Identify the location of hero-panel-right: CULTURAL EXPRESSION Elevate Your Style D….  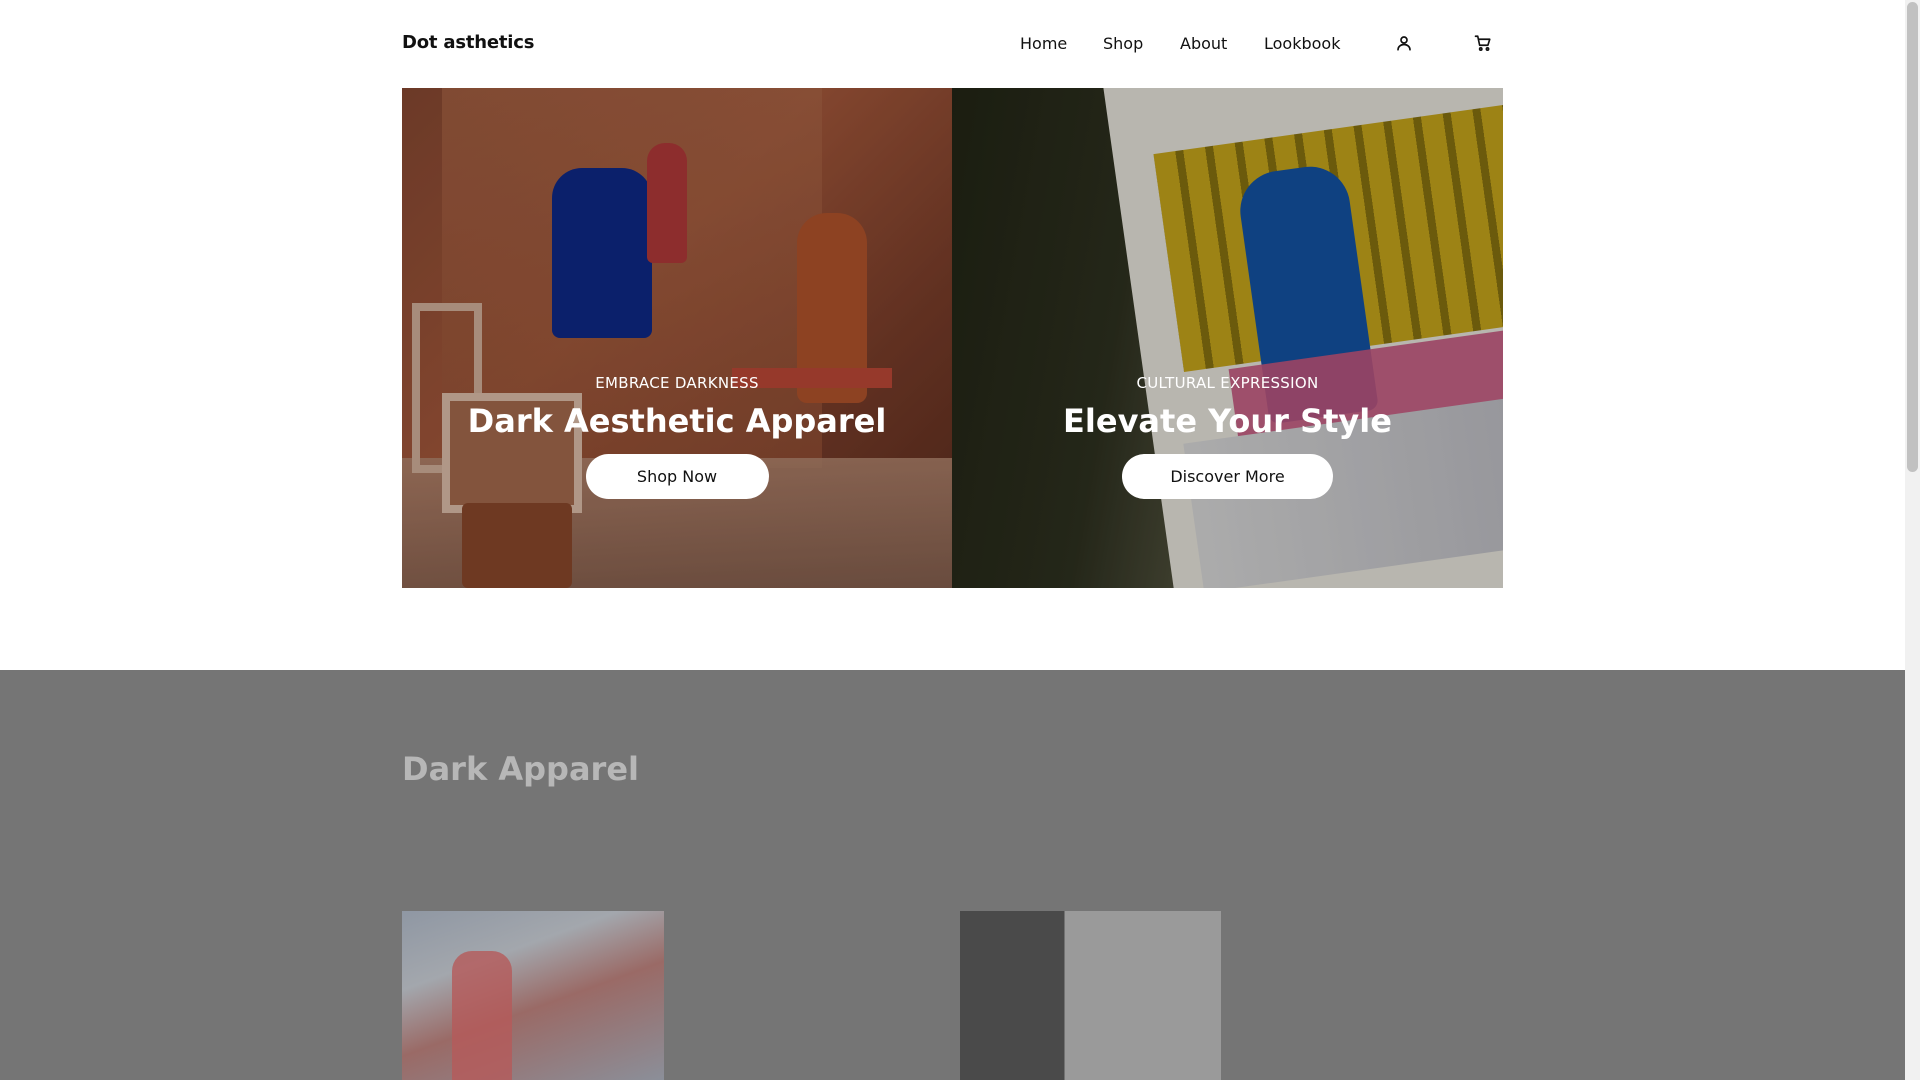
(1227, 338).